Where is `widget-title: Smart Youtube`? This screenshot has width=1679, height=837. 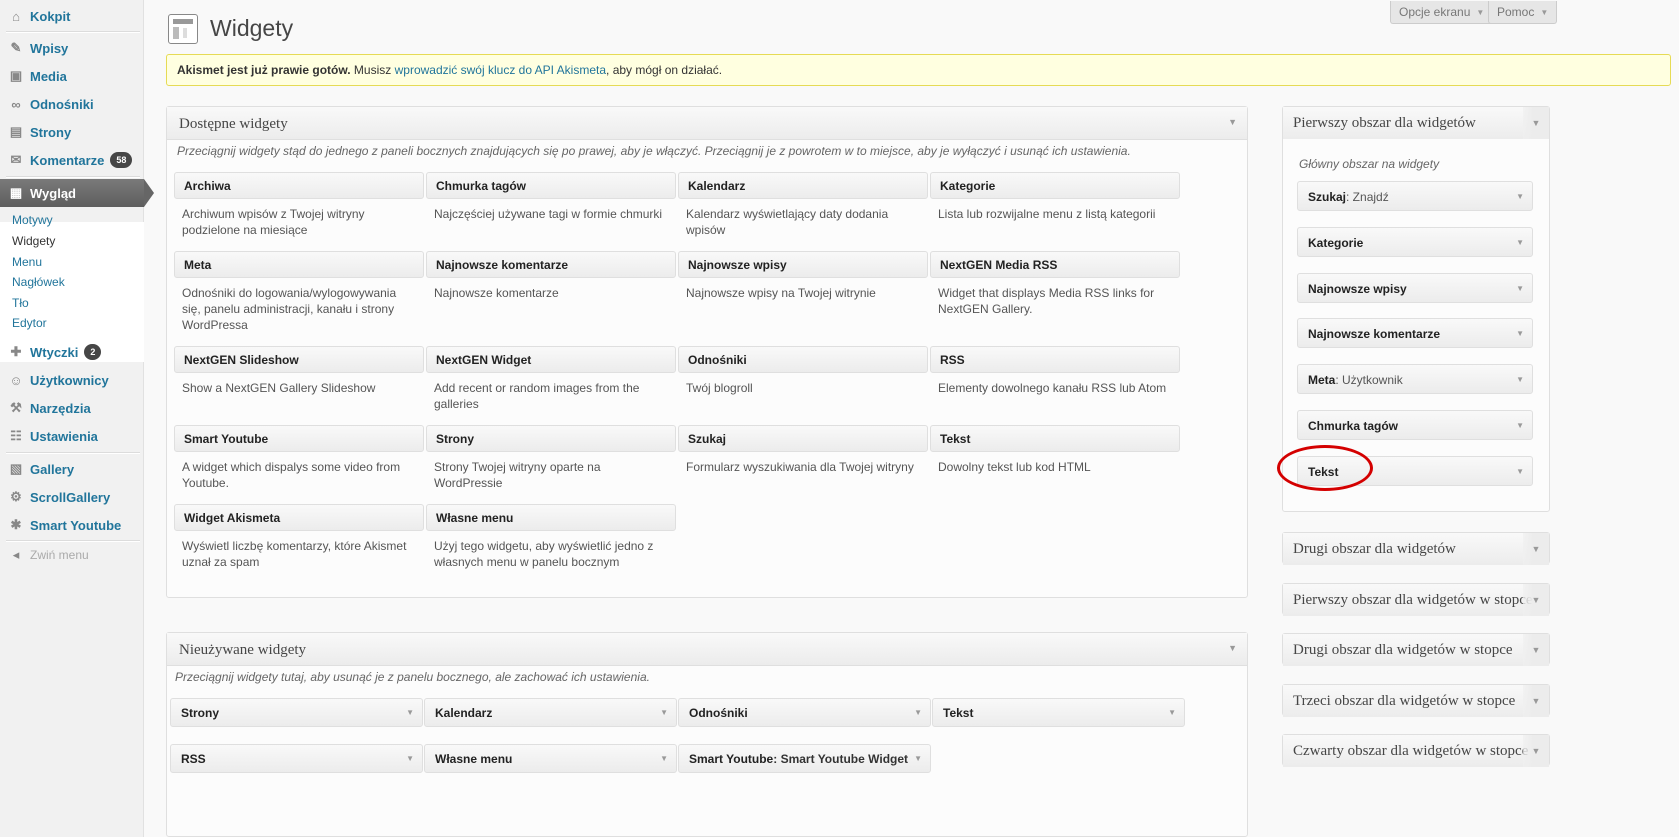 widget-title: Smart Youtube is located at coordinates (299, 438).